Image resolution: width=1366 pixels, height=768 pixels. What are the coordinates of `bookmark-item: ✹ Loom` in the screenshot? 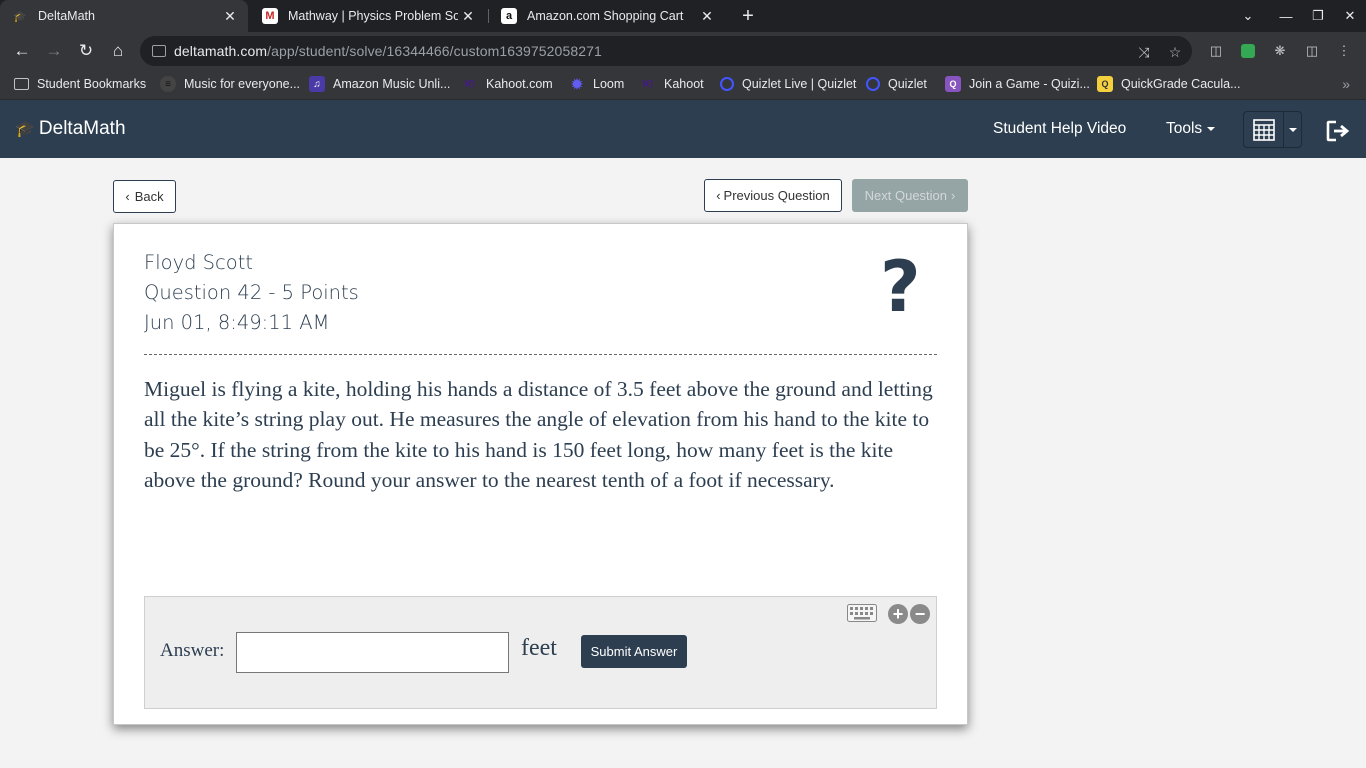 It's located at (596, 84).